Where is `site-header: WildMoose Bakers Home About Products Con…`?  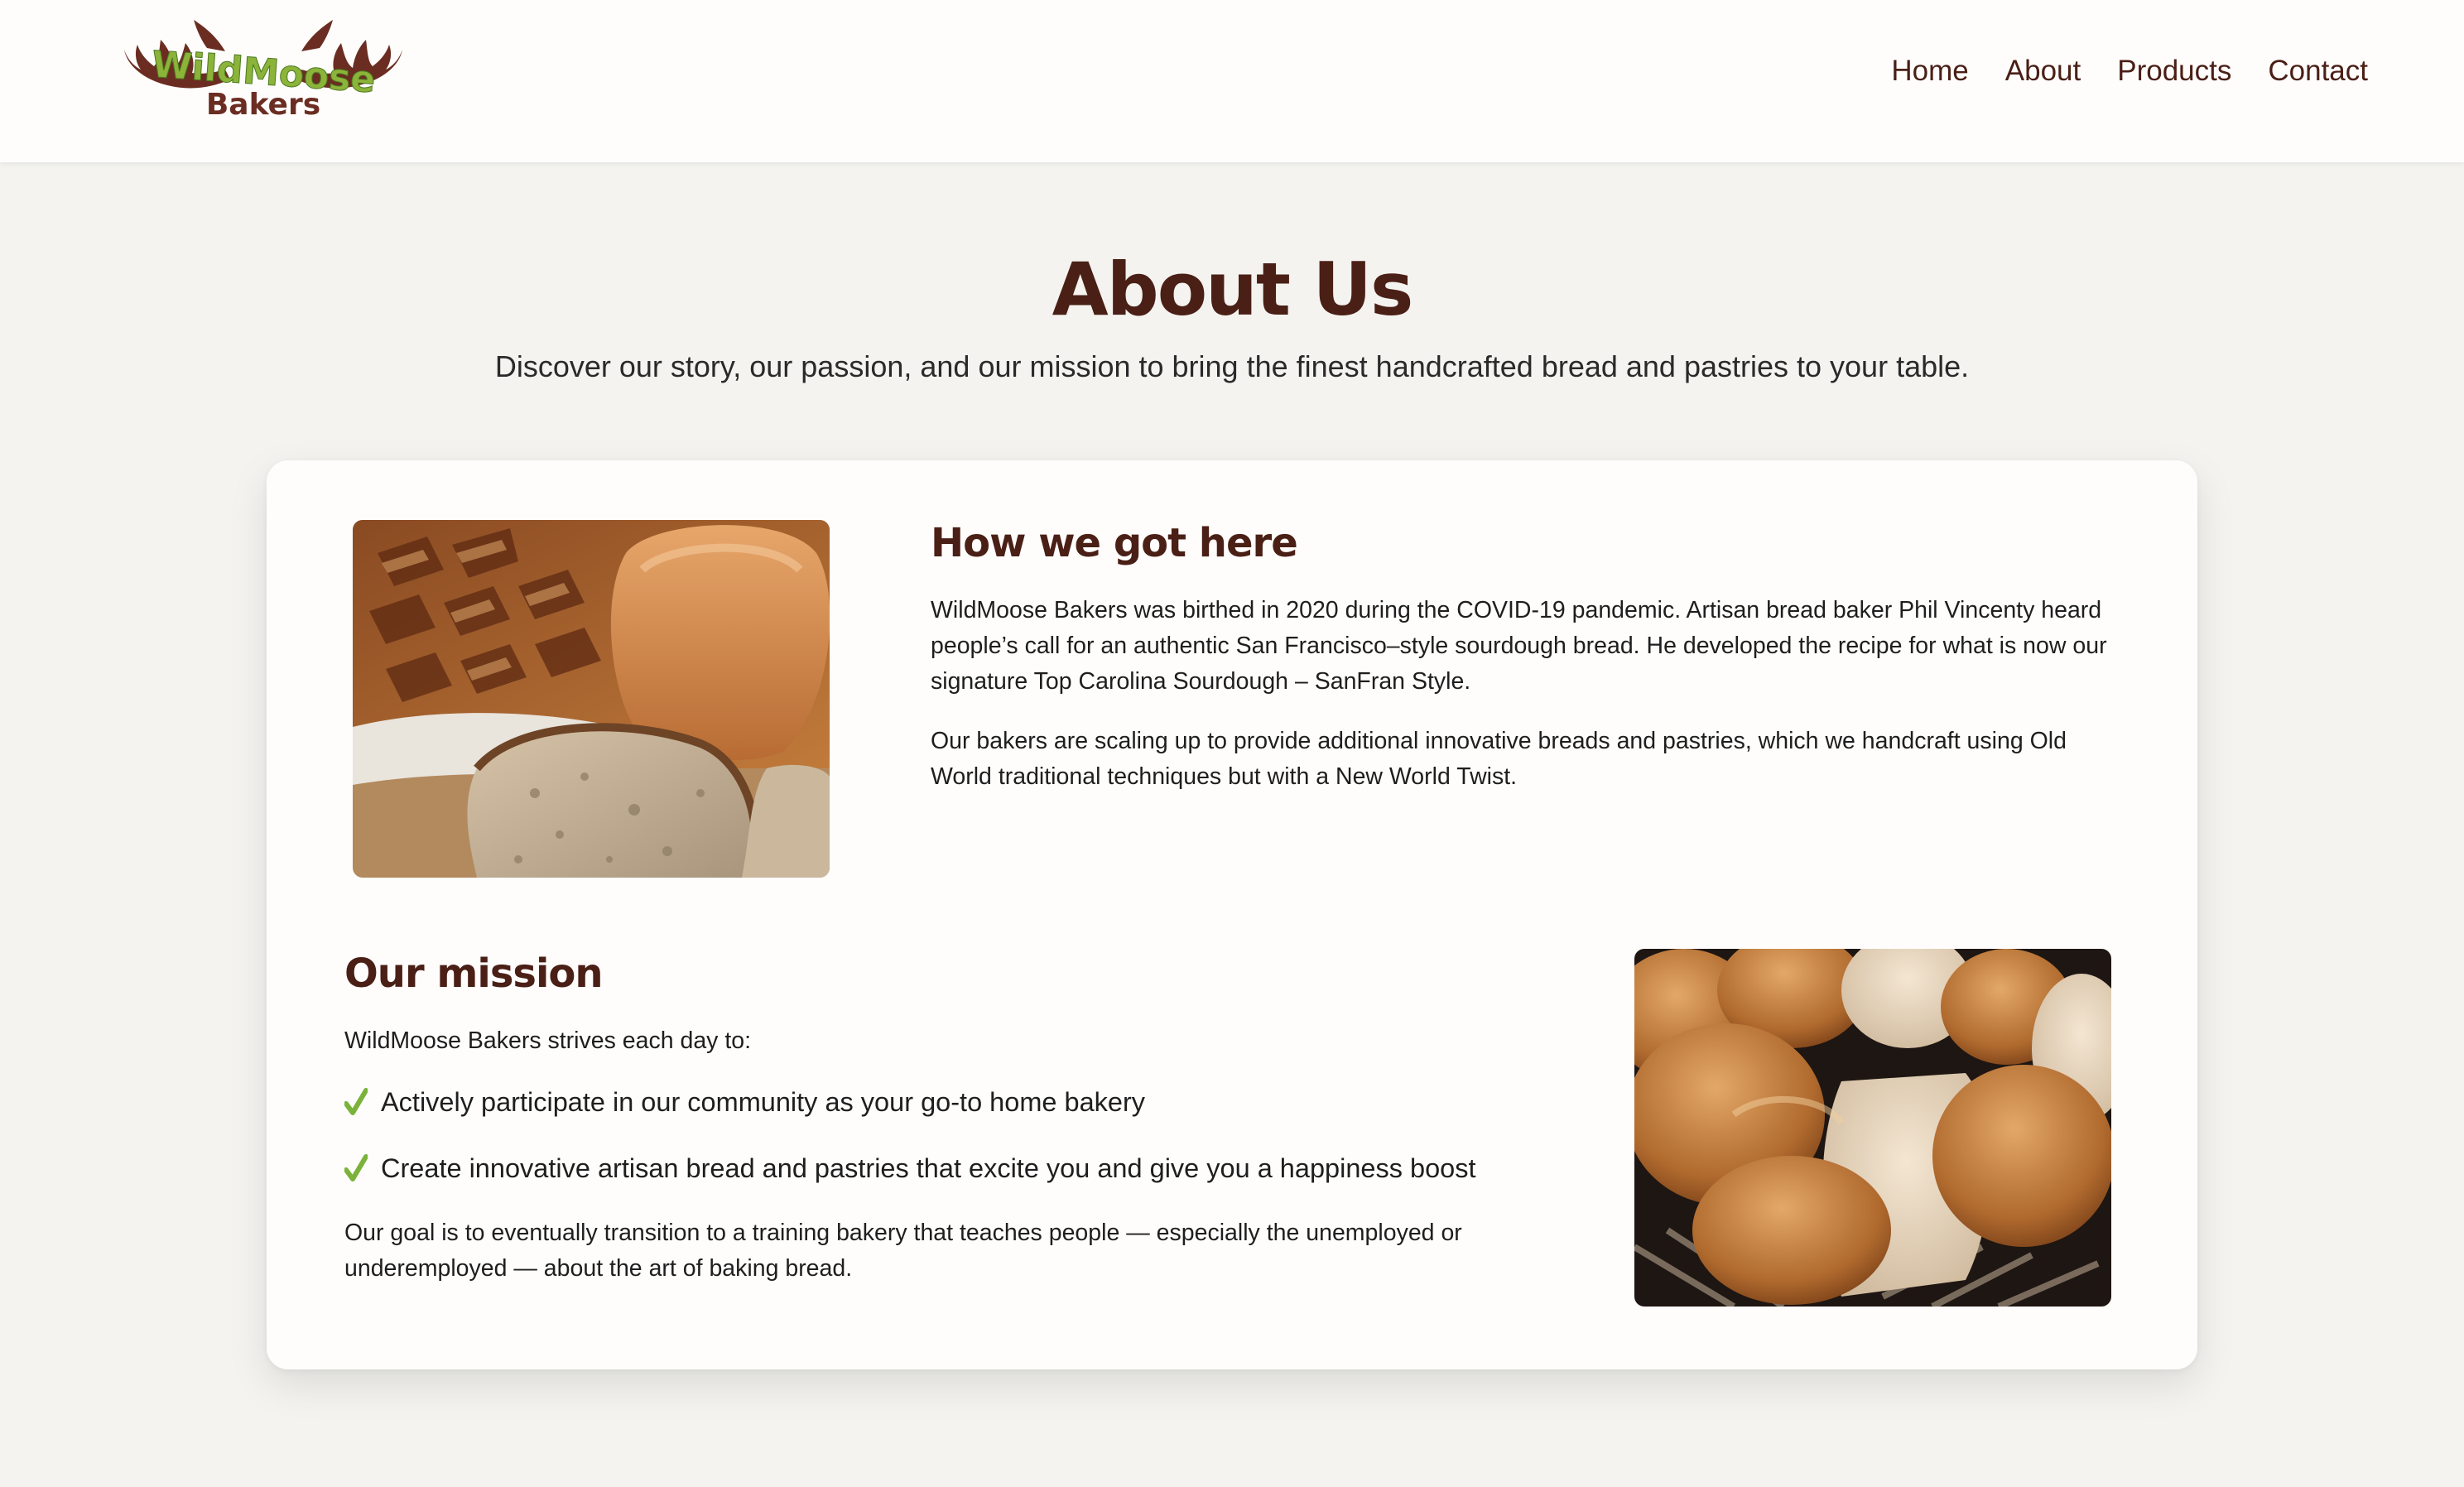
site-header: WildMoose Bakers Home About Products Con… is located at coordinates (1232, 81).